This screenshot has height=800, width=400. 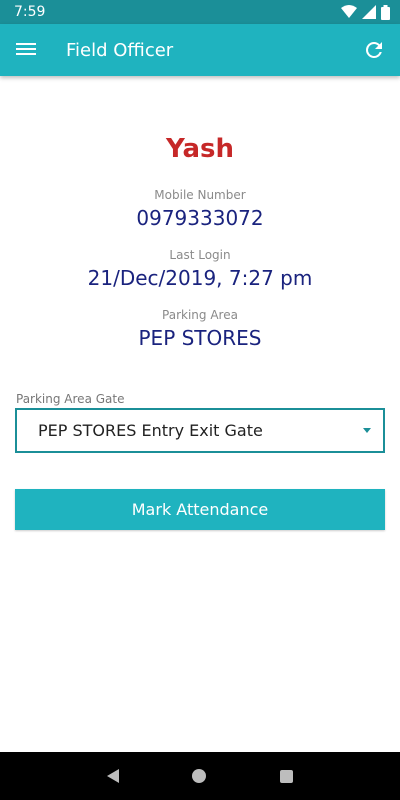 I want to click on gate-selected-value: PEP STORES Entry Exit Gate, so click(x=150, y=430).